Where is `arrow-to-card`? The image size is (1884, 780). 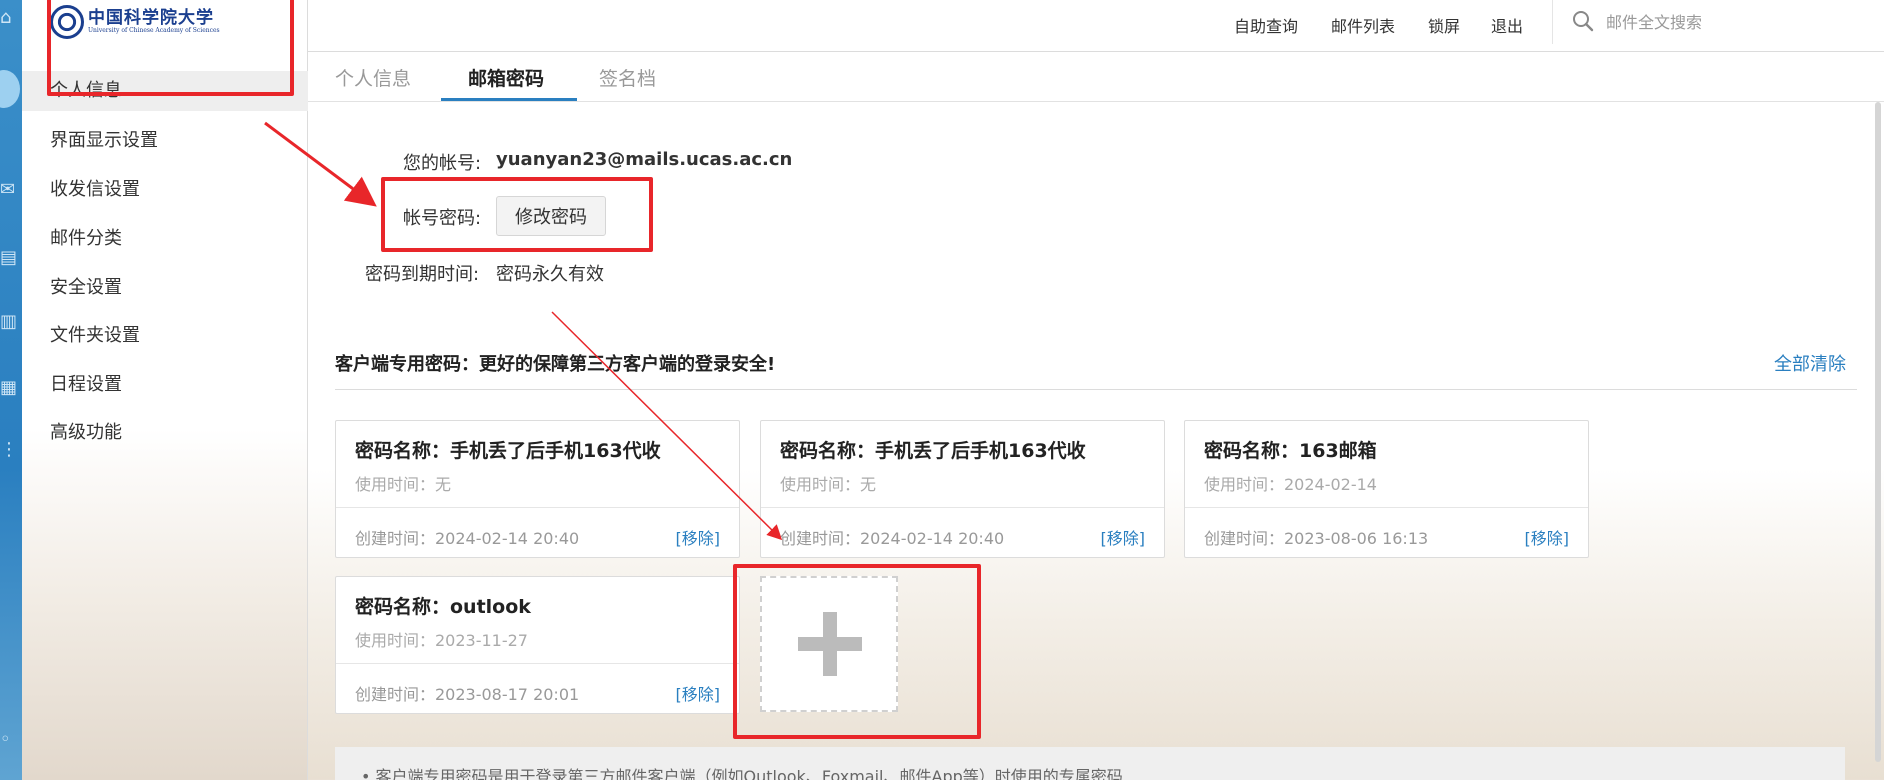 arrow-to-card is located at coordinates (667, 426).